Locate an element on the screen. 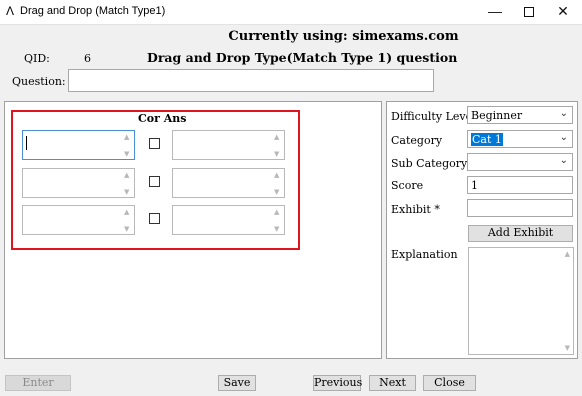 This screenshot has height=396, width=582. score-input: 1 is located at coordinates (520, 185).